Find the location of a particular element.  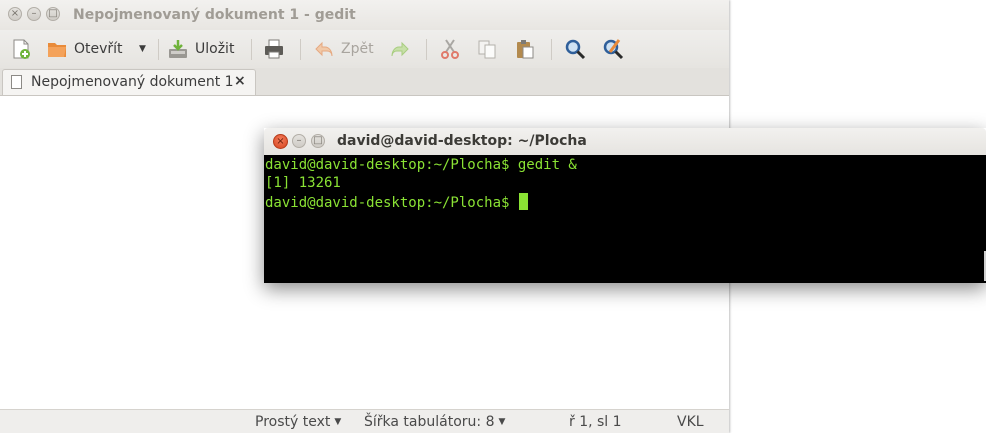

paste-icon is located at coordinates (525, 49).